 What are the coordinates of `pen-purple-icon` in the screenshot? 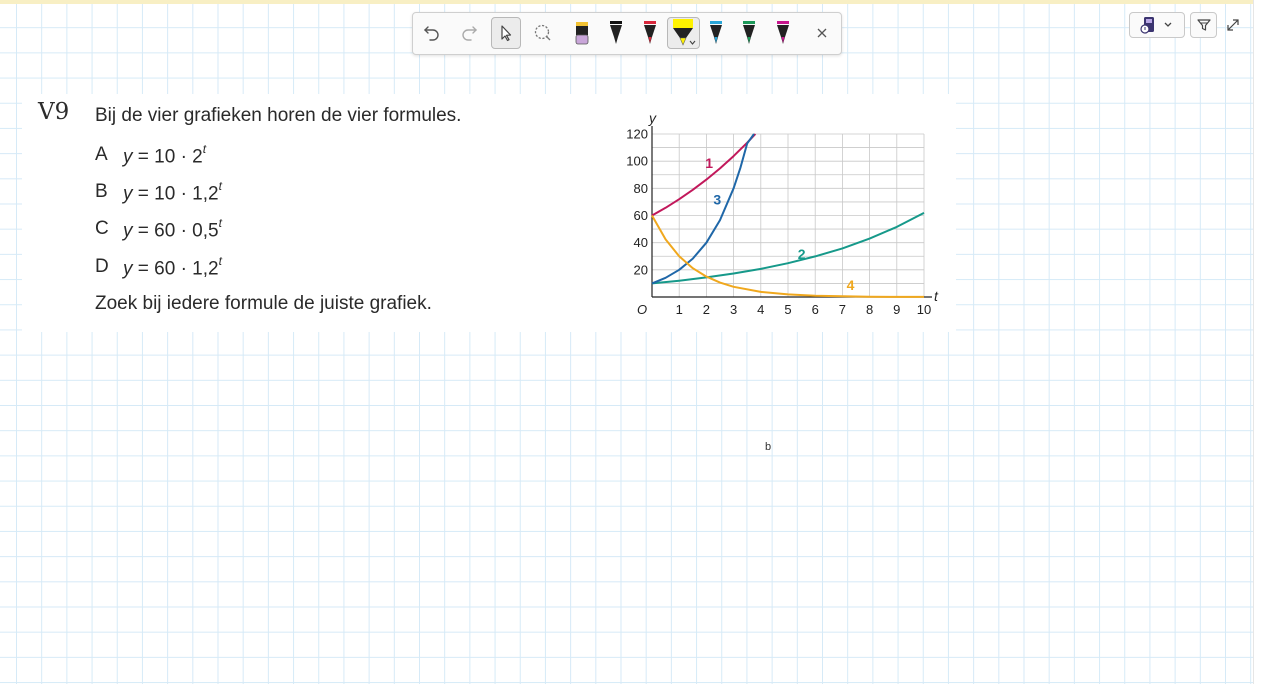 It's located at (582, 33).